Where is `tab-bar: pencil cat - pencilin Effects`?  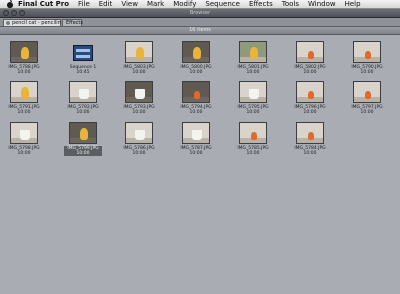 tab-bar: pencil cat - pencilin Effects is located at coordinates (200, 22).